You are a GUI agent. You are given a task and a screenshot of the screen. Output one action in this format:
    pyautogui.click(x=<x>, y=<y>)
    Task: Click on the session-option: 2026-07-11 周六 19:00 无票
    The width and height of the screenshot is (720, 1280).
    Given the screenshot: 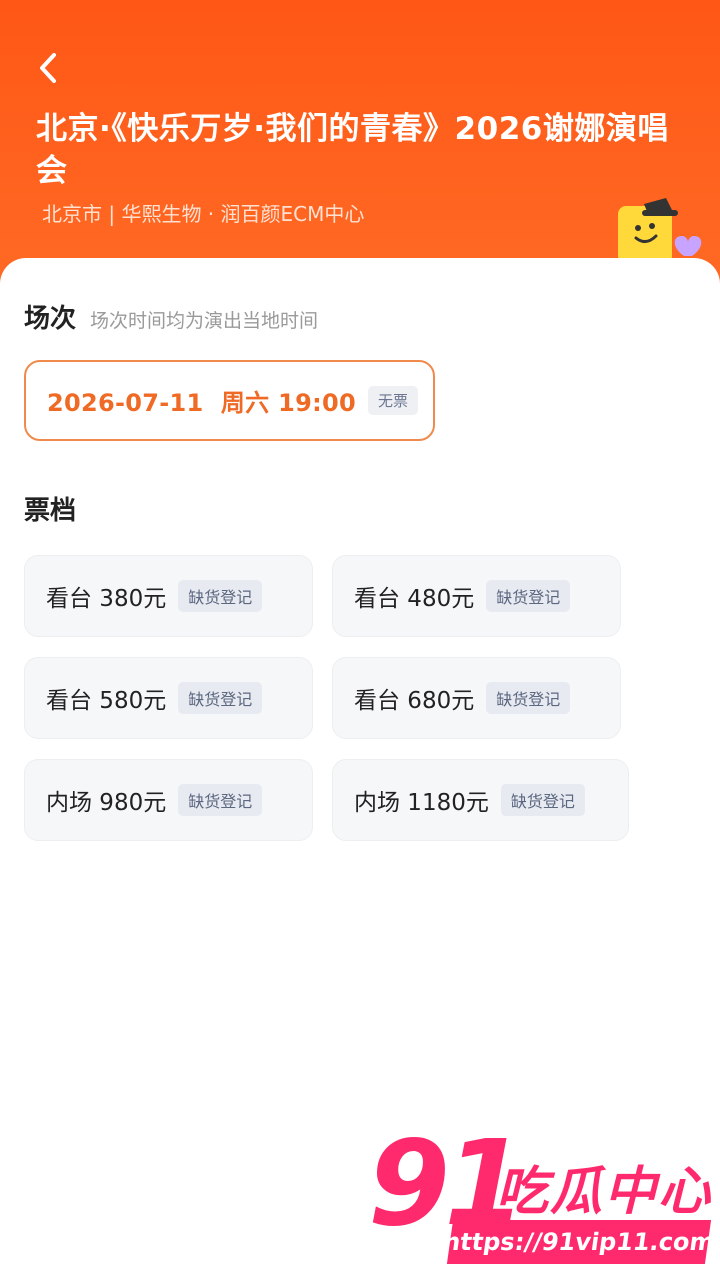 What is the action you would take?
    pyautogui.click(x=229, y=400)
    